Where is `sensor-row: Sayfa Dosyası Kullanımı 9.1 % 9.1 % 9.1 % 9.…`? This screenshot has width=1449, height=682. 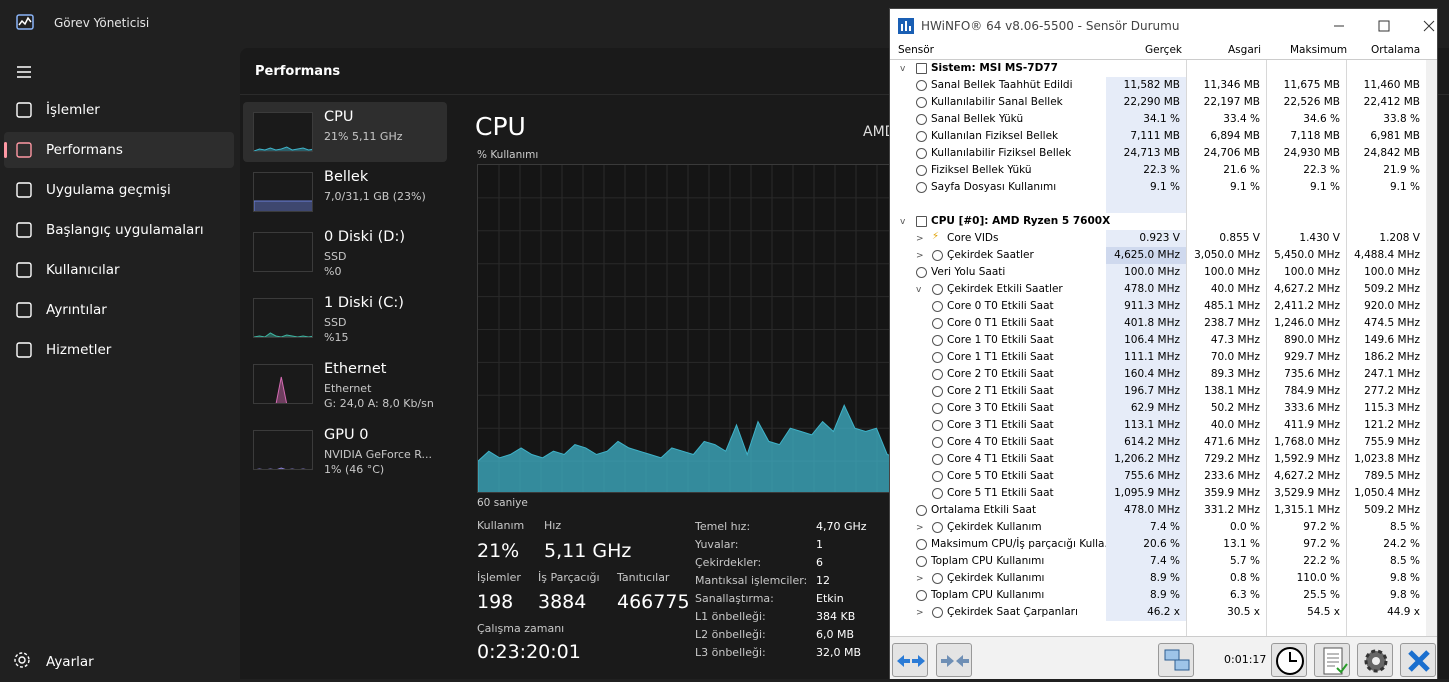
sensor-row: Sayfa Dosyası Kullanımı 9.1 % 9.1 % 9.1 % 9.… is located at coordinates (1158, 187).